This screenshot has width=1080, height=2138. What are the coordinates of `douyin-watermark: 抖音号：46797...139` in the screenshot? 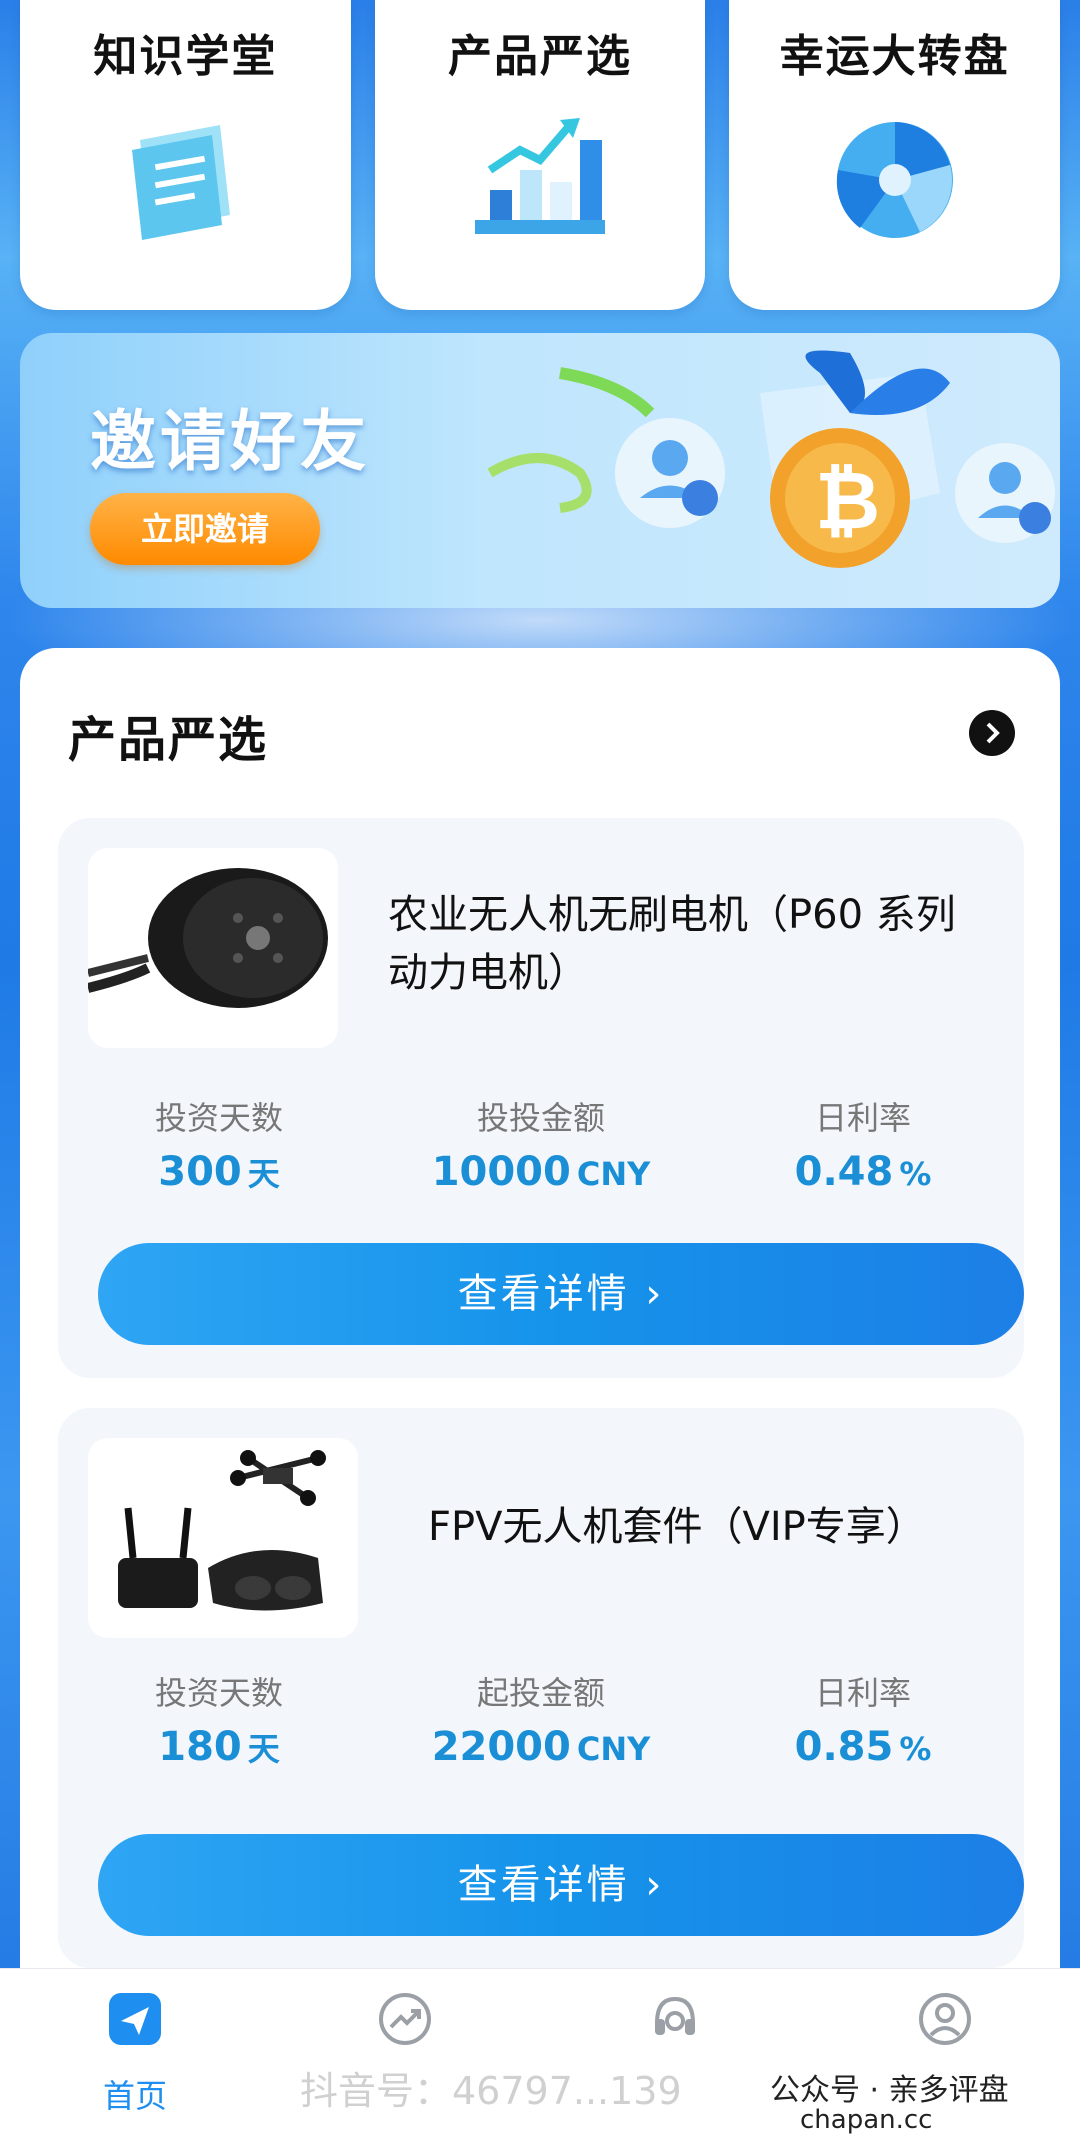 It's located at (491, 2091).